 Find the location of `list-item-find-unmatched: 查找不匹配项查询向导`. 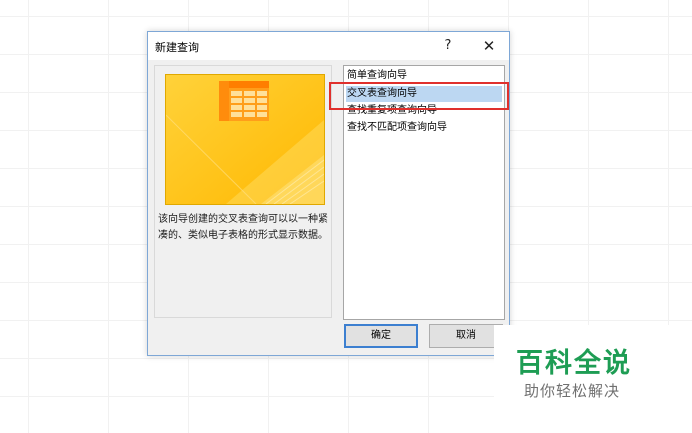

list-item-find-unmatched: 查找不匹配项查询向导 is located at coordinates (424, 128).